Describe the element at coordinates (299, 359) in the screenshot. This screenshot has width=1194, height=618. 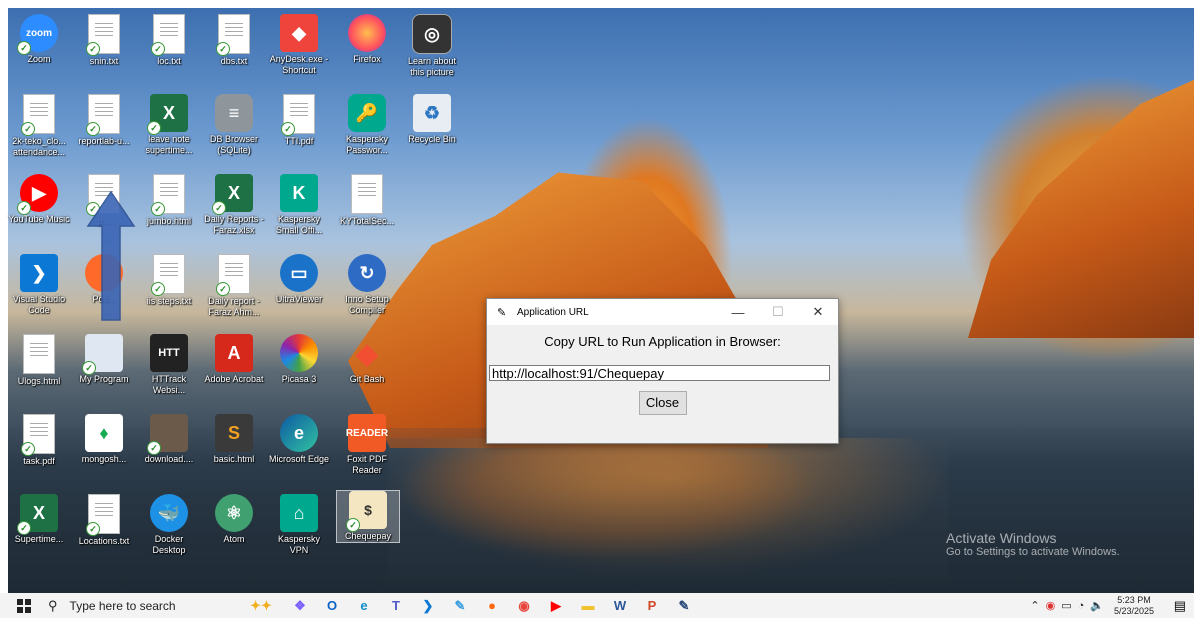
I see `desktop-icon-picasa: Picasa 3` at that location.